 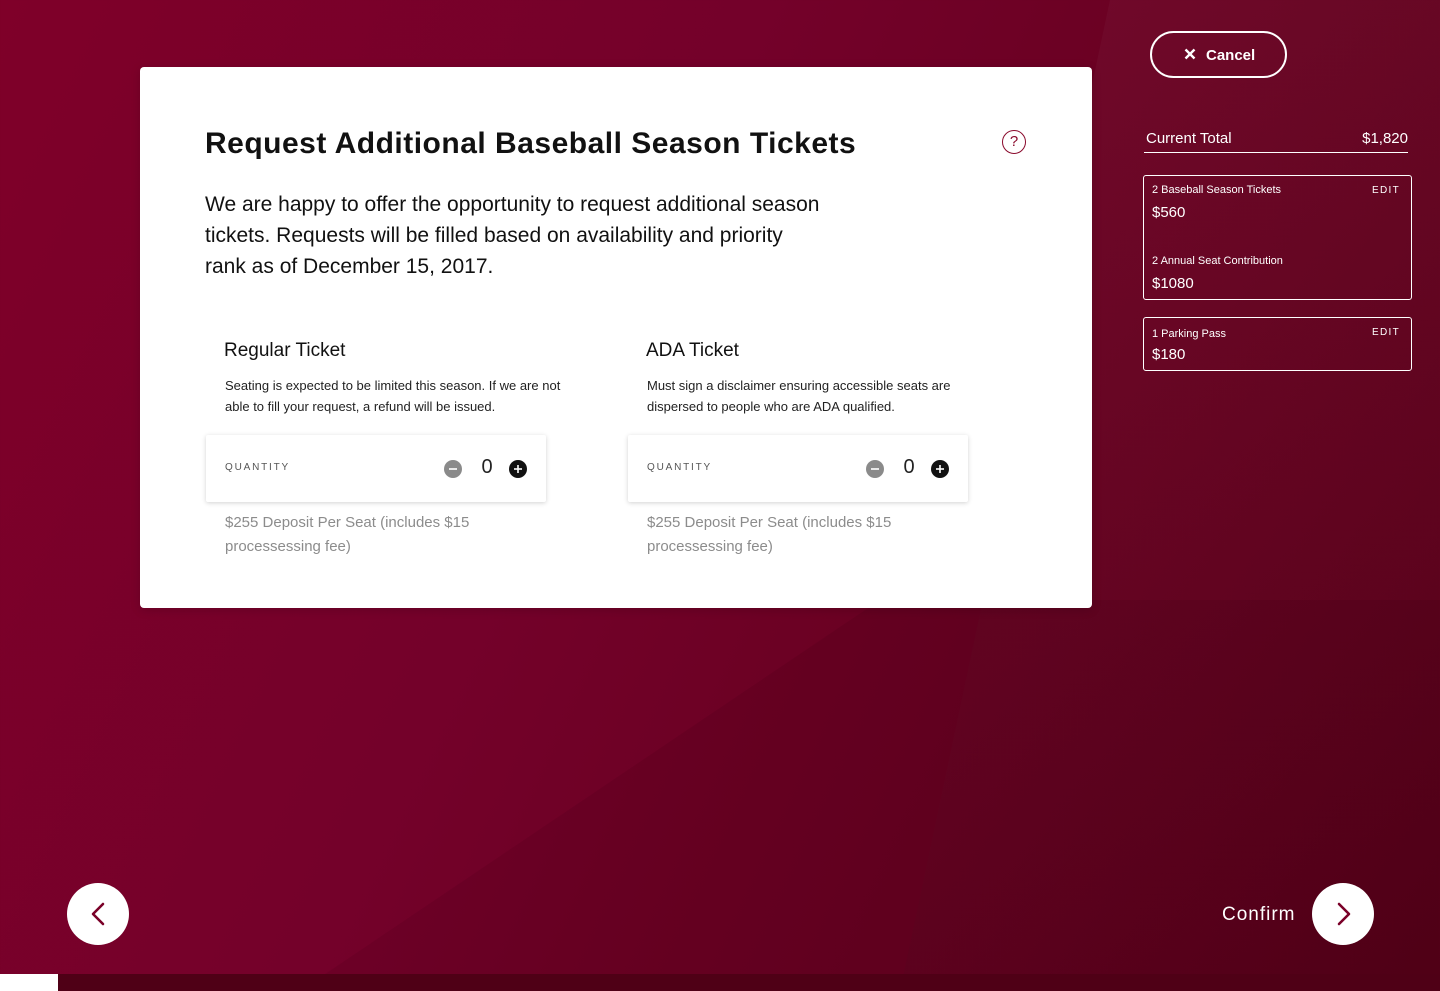 I want to click on close-icon, so click(x=1190, y=54).